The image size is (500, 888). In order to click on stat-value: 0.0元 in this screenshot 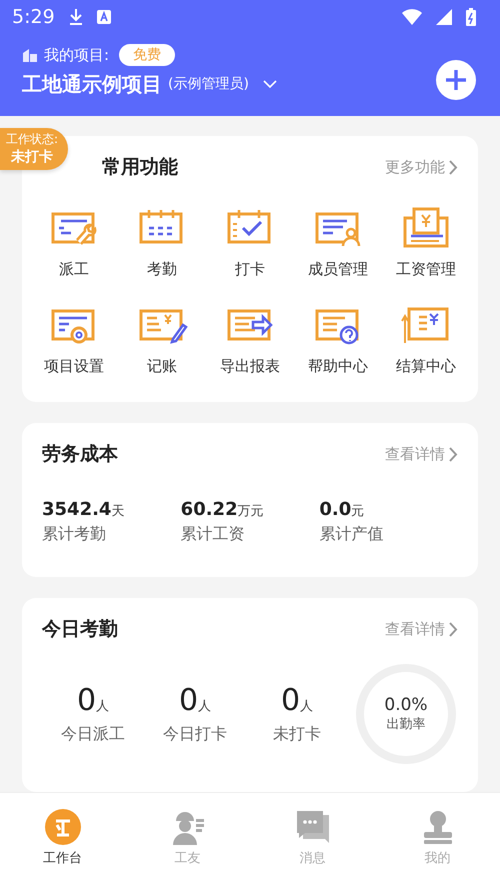, I will do `click(342, 509)`.